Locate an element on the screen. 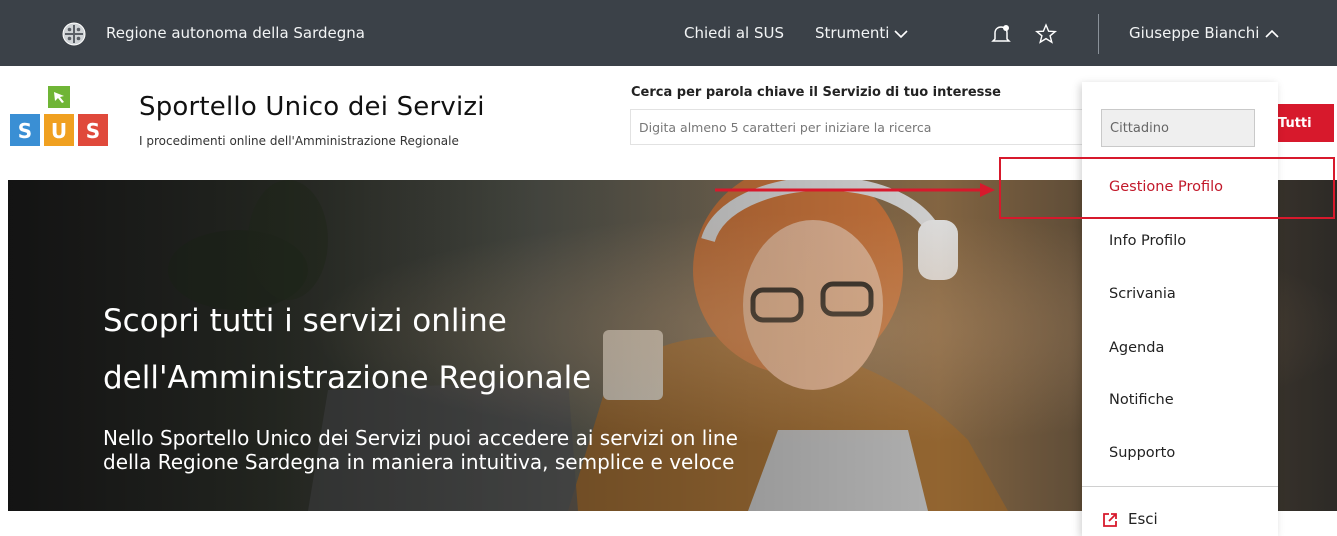  region-name-link: Regione autonoma della Sardegna is located at coordinates (235, 33).